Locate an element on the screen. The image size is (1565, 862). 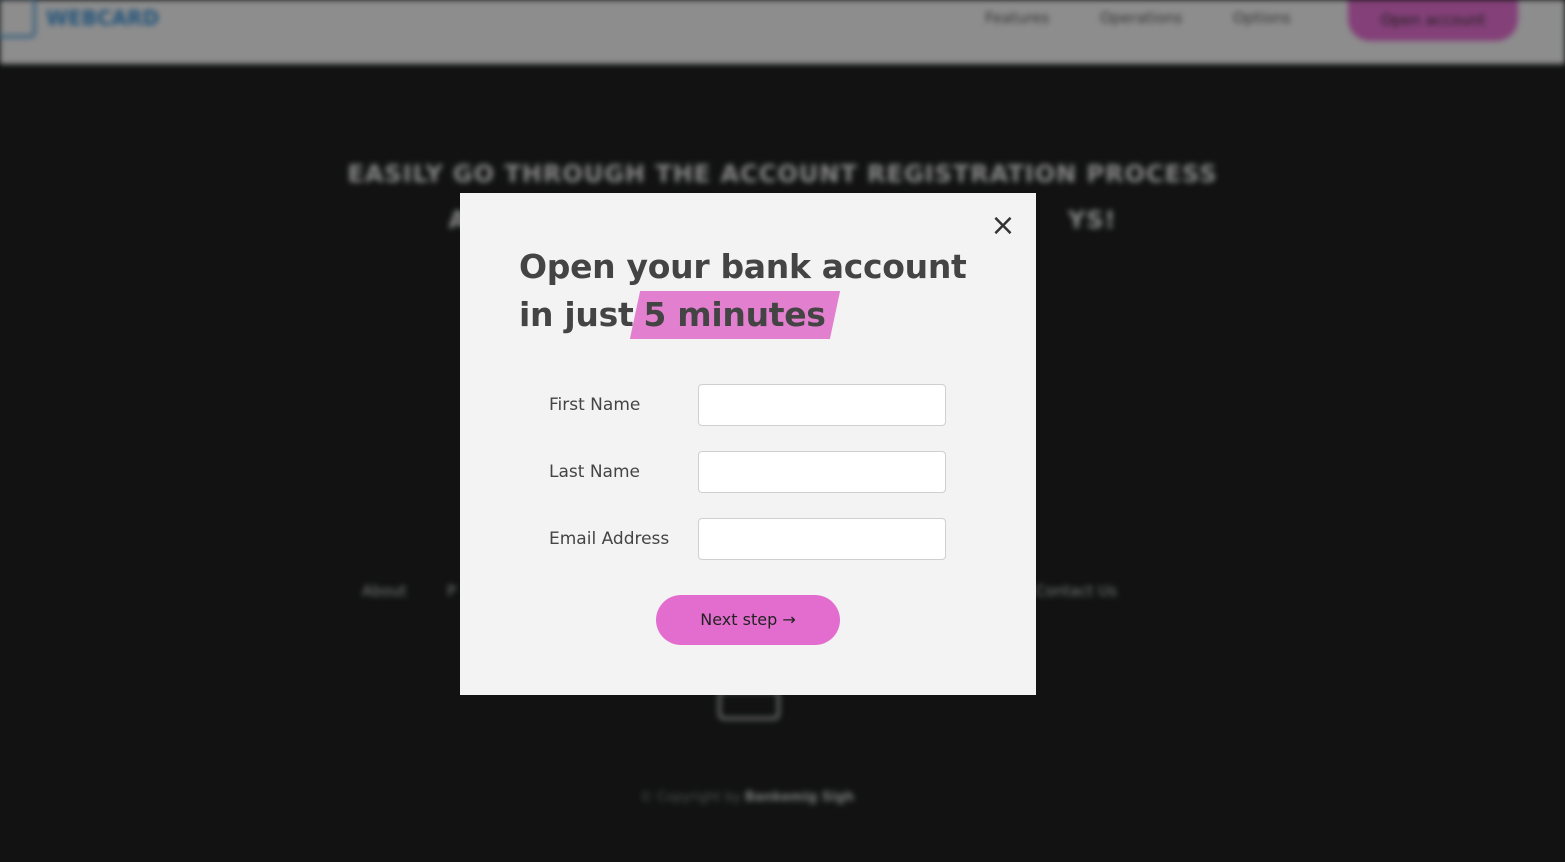
modal-title: Open your bank account in just 5 minutes is located at coordinates (759, 291).